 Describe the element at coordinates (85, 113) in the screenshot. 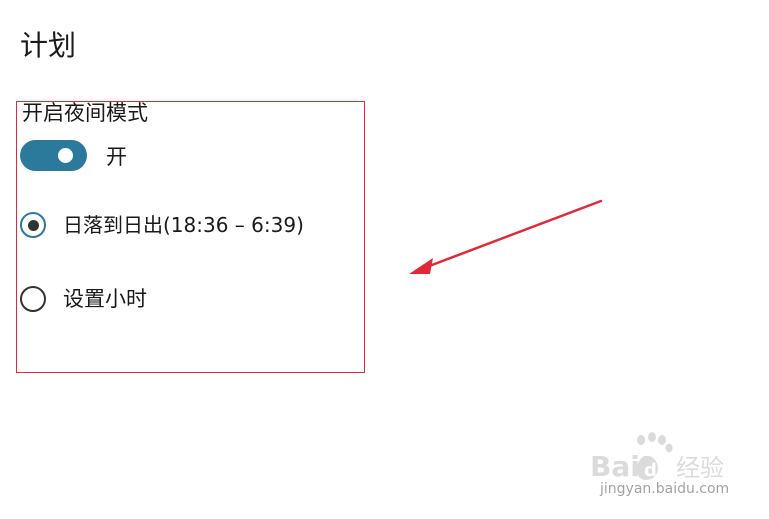

I see `night-mode-label: 开启夜间模式` at that location.